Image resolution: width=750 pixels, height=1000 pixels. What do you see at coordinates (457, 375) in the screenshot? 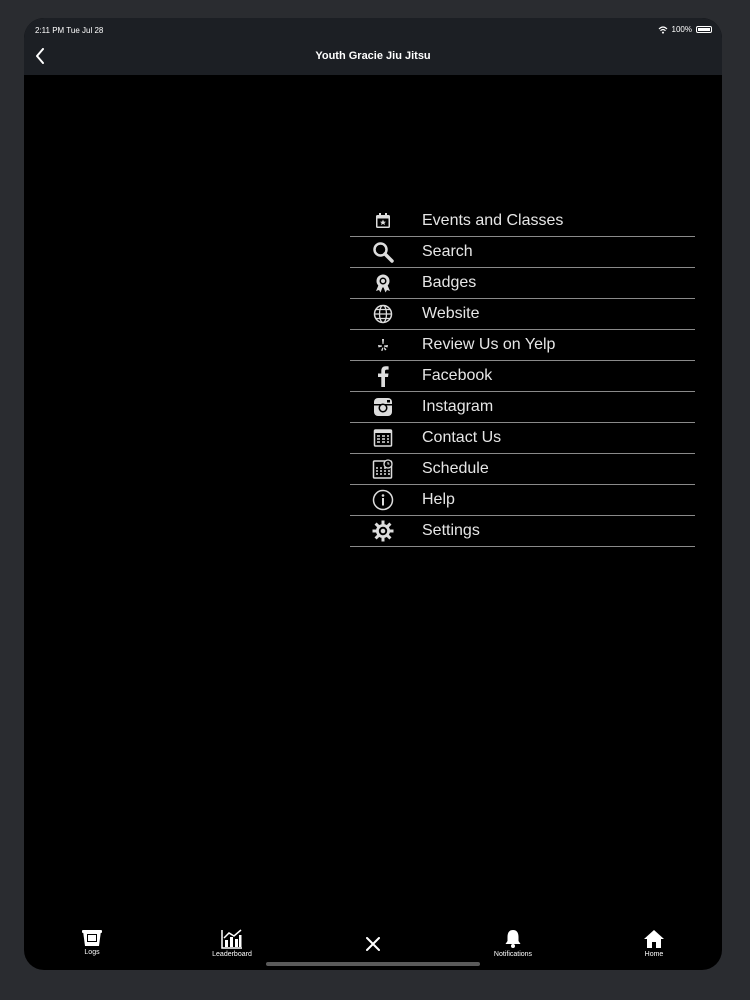
I see `menu-item-label: Facebook` at bounding box center [457, 375].